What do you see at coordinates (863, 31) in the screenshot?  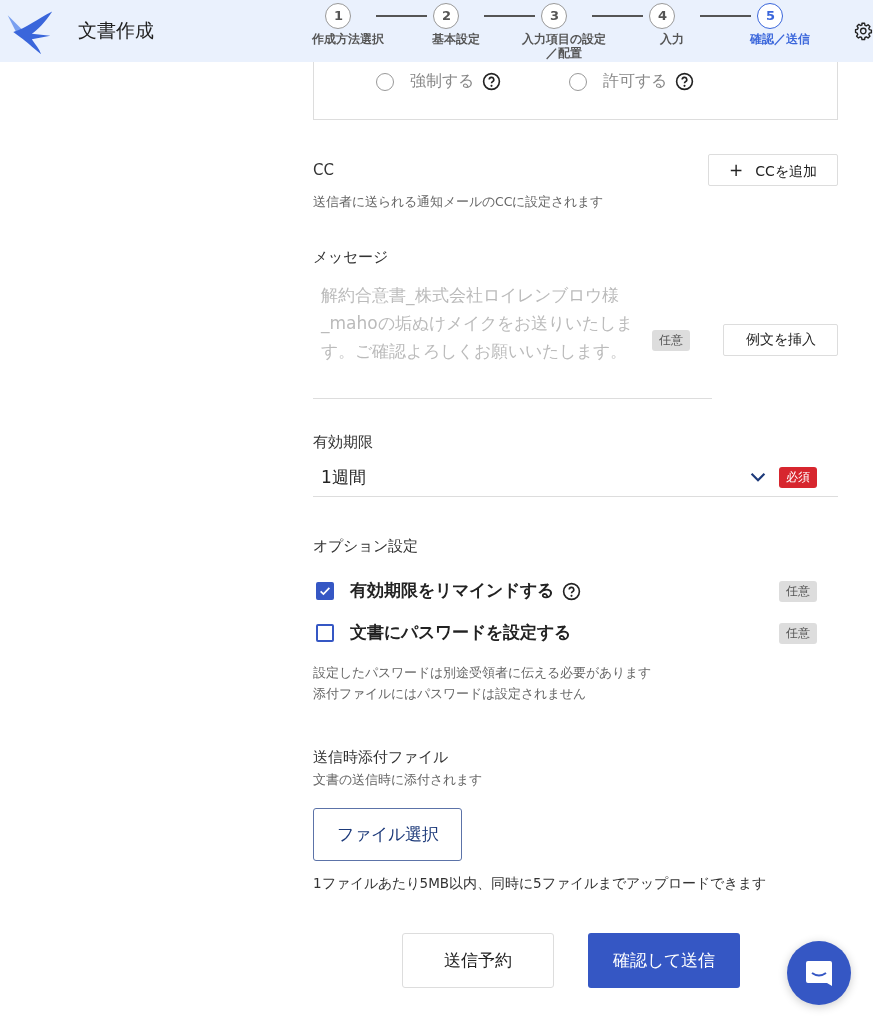 I see `settings-icon` at bounding box center [863, 31].